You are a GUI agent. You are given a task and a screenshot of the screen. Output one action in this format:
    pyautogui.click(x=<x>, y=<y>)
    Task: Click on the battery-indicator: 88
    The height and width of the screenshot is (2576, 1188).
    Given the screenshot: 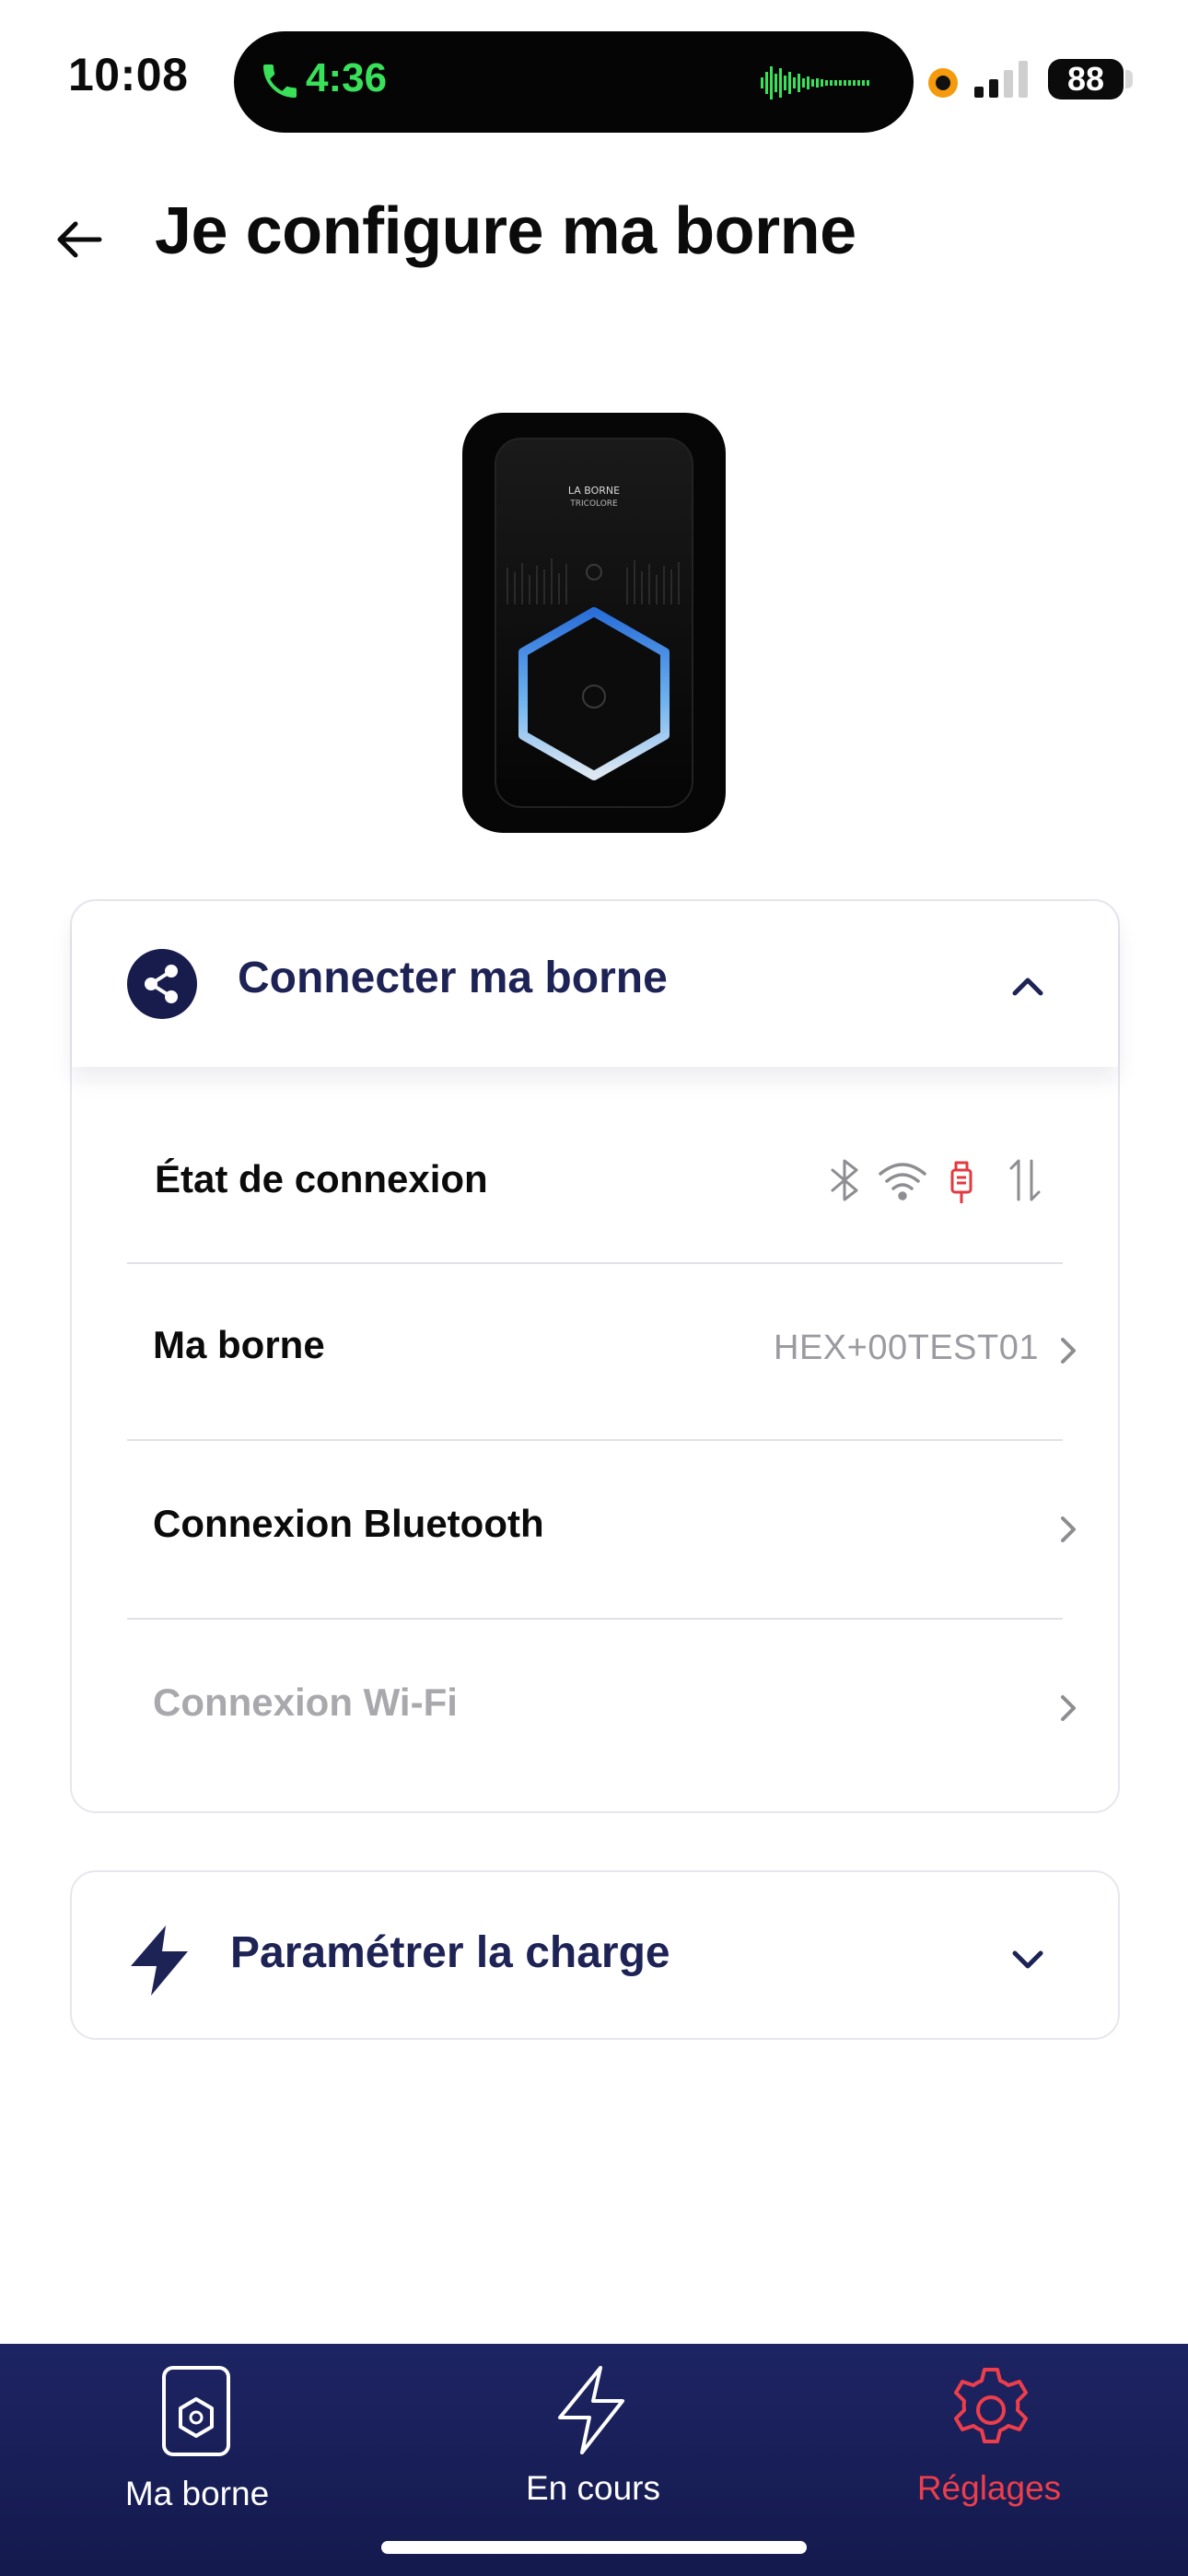 What is the action you would take?
    pyautogui.click(x=1086, y=79)
    